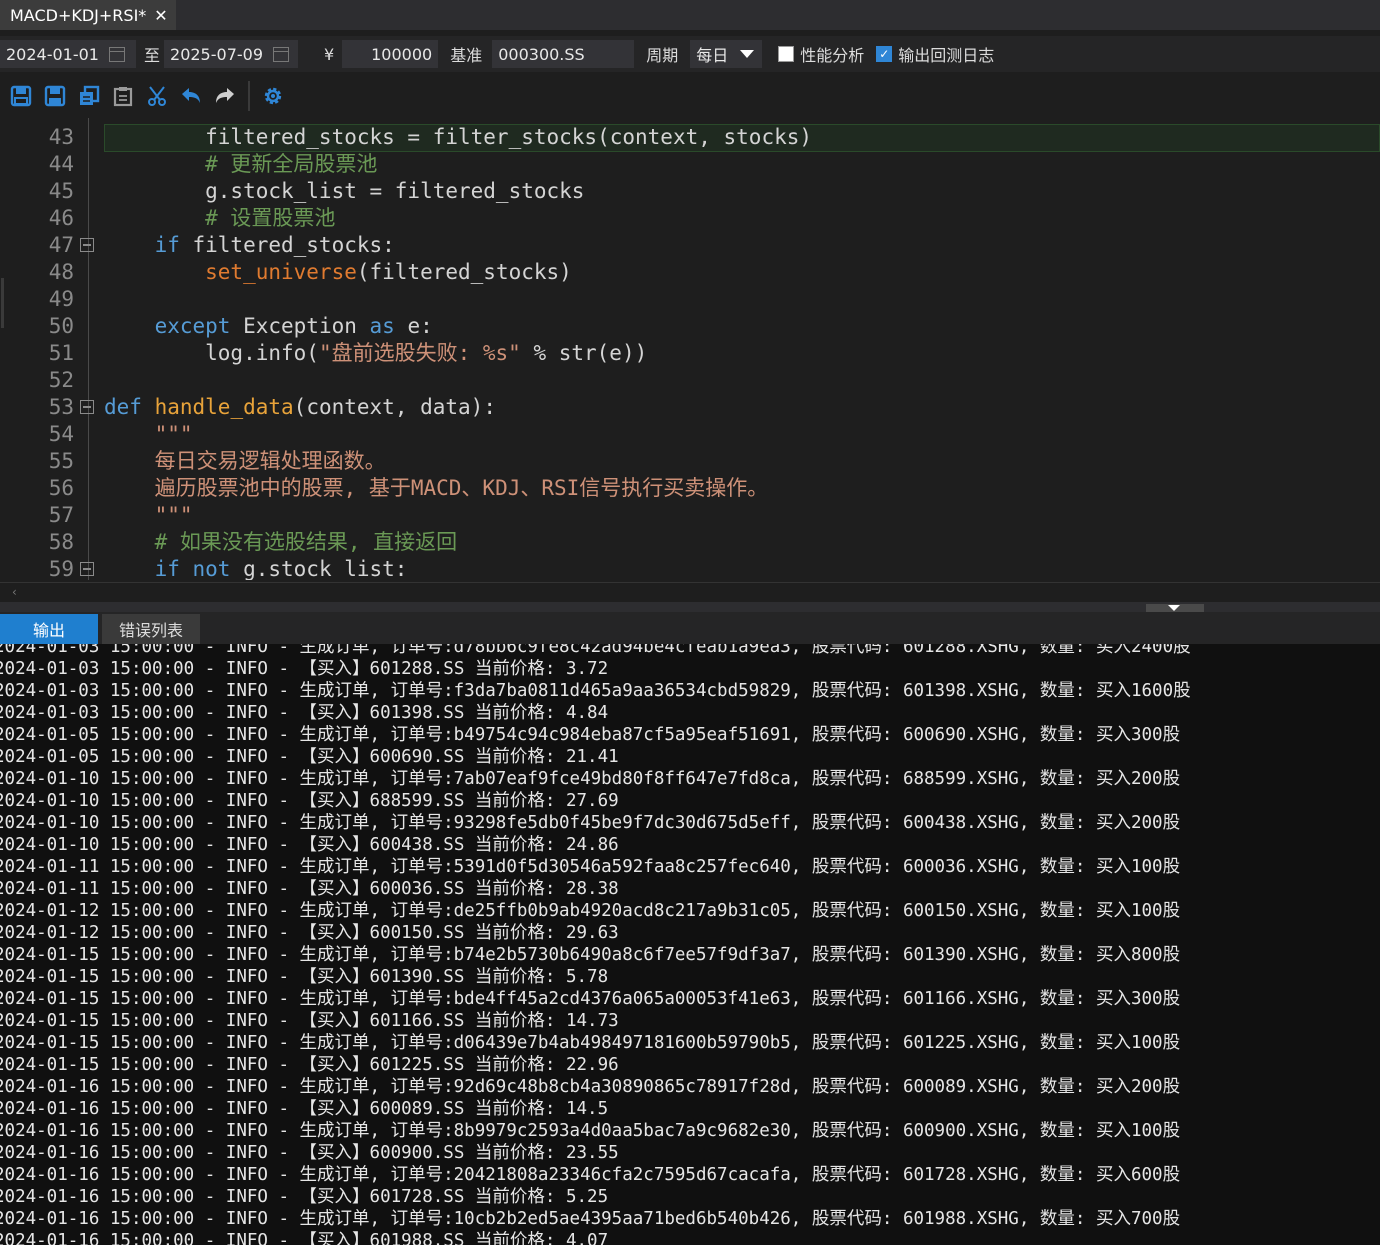  Describe the element at coordinates (690, 272) in the screenshot. I see `code-line: 48 set_universe(filtered_stocks)` at that location.